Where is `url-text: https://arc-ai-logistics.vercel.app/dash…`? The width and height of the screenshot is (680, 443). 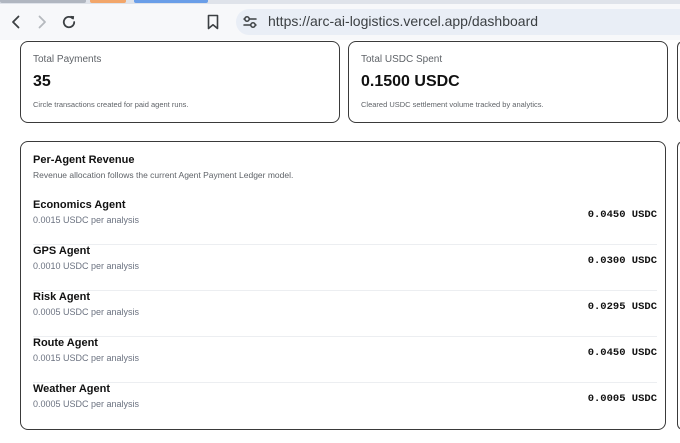
url-text: https://arc-ai-logistics.vercel.app/dash… is located at coordinates (403, 21).